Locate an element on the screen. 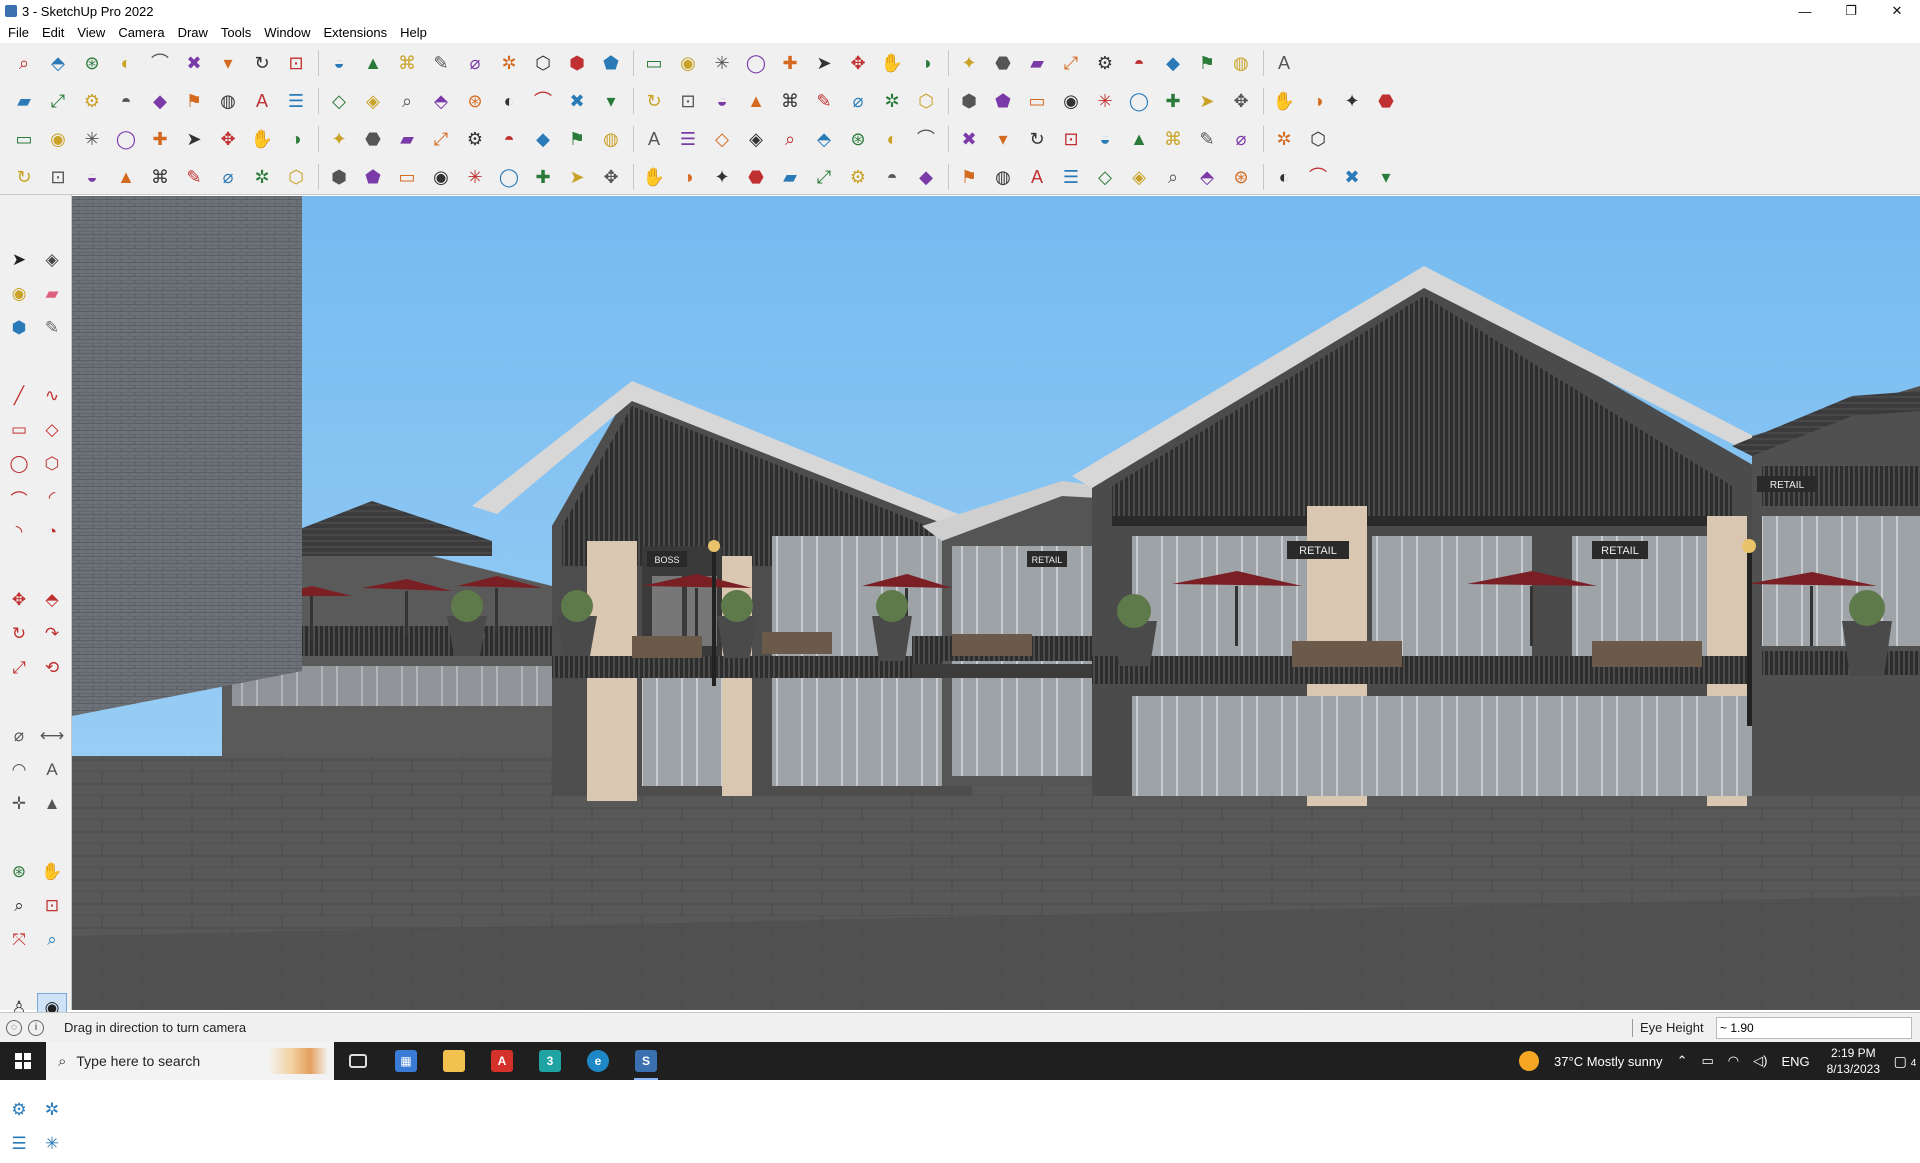 This screenshot has width=1920, height=1163. pie-icon: ◔ is located at coordinates (52, 532).